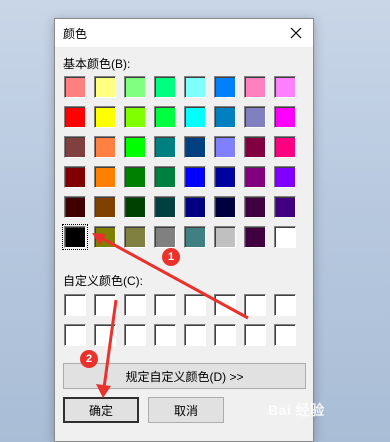 The width and height of the screenshot is (390, 442). Describe the element at coordinates (75, 34) in the screenshot. I see `dialog-title: 颜色` at that location.